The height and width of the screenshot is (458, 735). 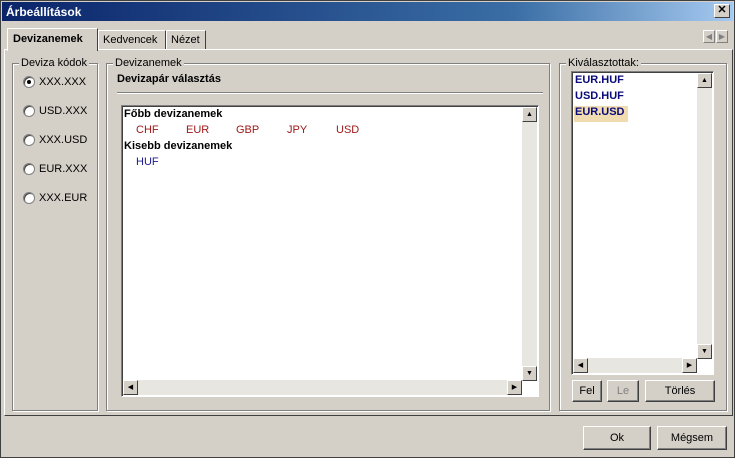 I want to click on tab-nezet: Nézet, so click(x=186, y=40).